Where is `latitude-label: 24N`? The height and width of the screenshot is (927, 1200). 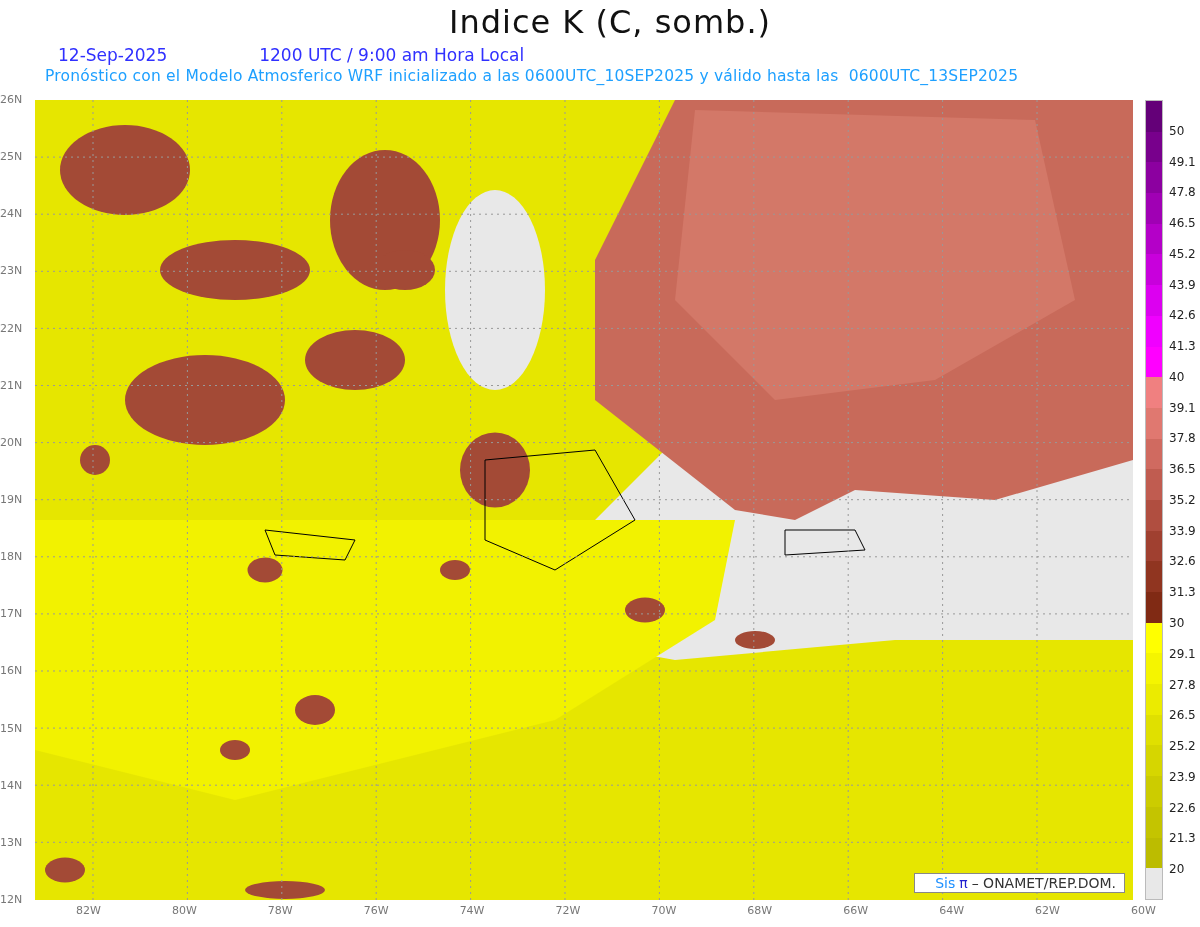
latitude-label: 24N is located at coordinates (12, 214).